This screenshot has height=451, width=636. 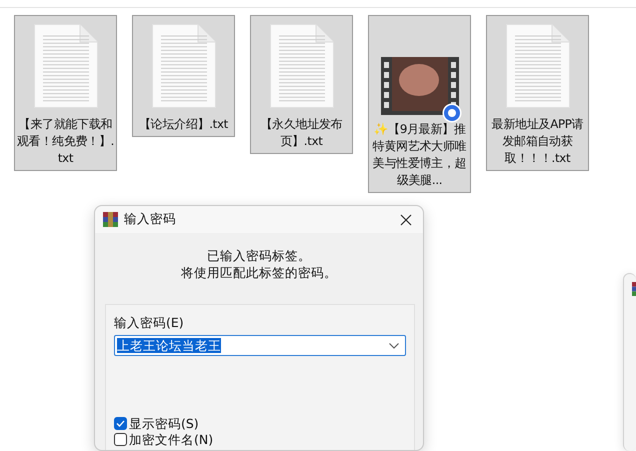 I want to click on file-name: 【来了就能下载和观看！纯免费！】.txt, so click(x=65, y=141).